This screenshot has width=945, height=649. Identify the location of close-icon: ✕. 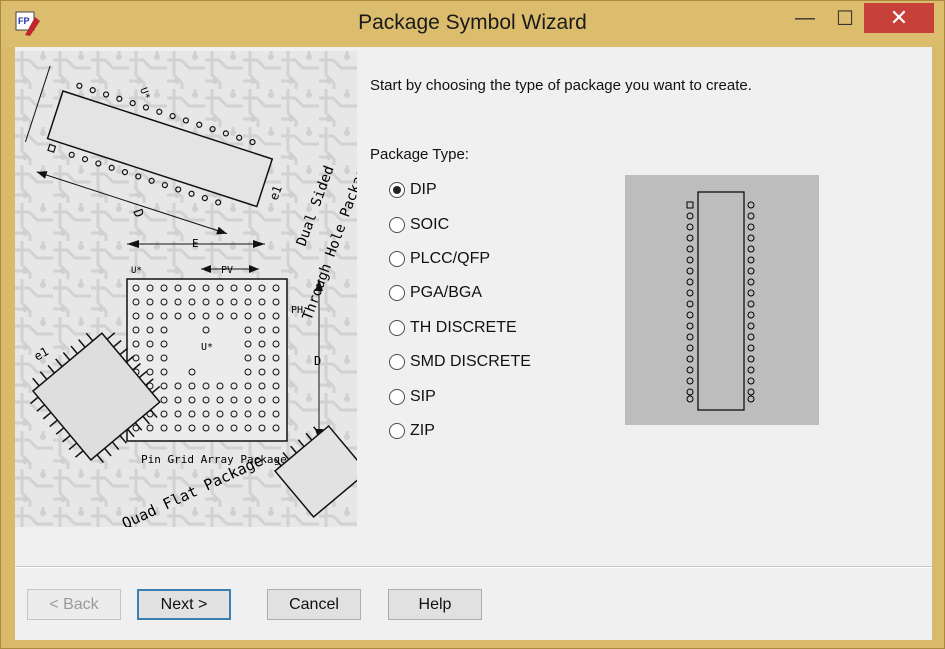
(899, 17).